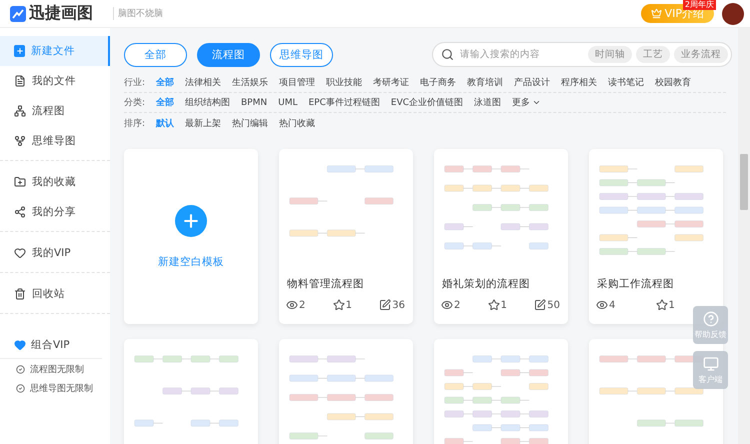 Image resolution: width=750 pixels, height=444 pixels. I want to click on feature-text: 思维导图无限制, so click(61, 388).